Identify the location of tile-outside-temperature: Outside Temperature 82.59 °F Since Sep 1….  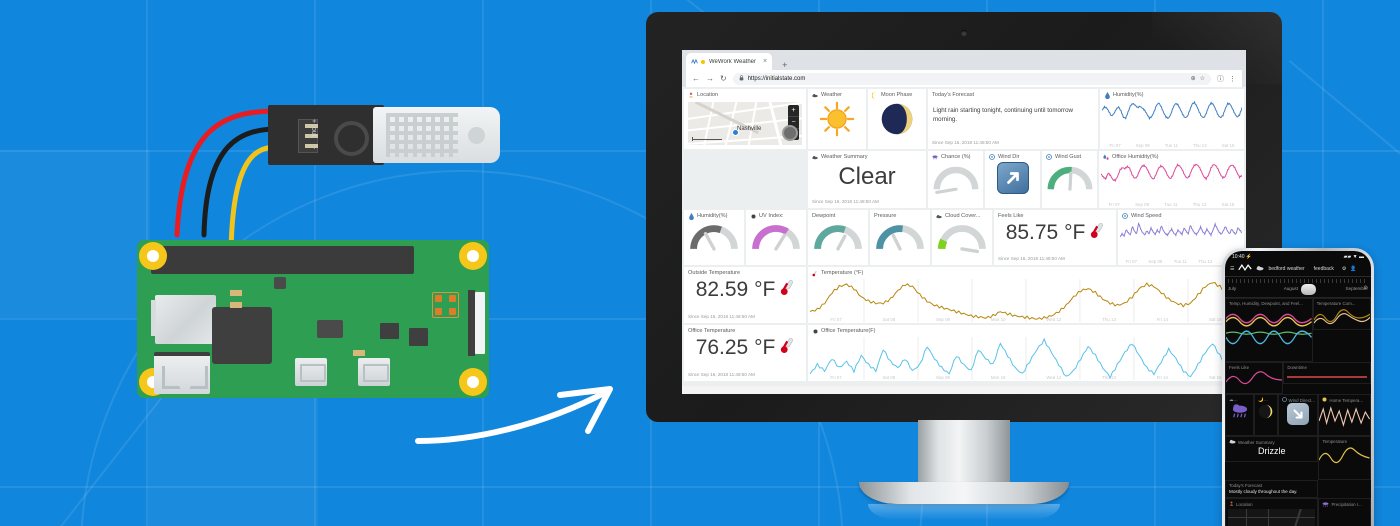
(745, 295).